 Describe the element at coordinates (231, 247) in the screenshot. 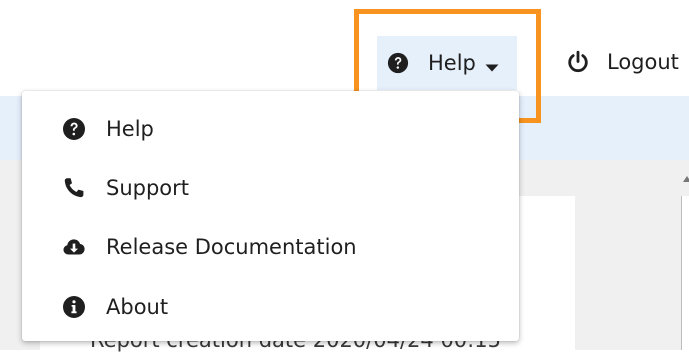

I see `menu-item-label: Release Documentation` at that location.